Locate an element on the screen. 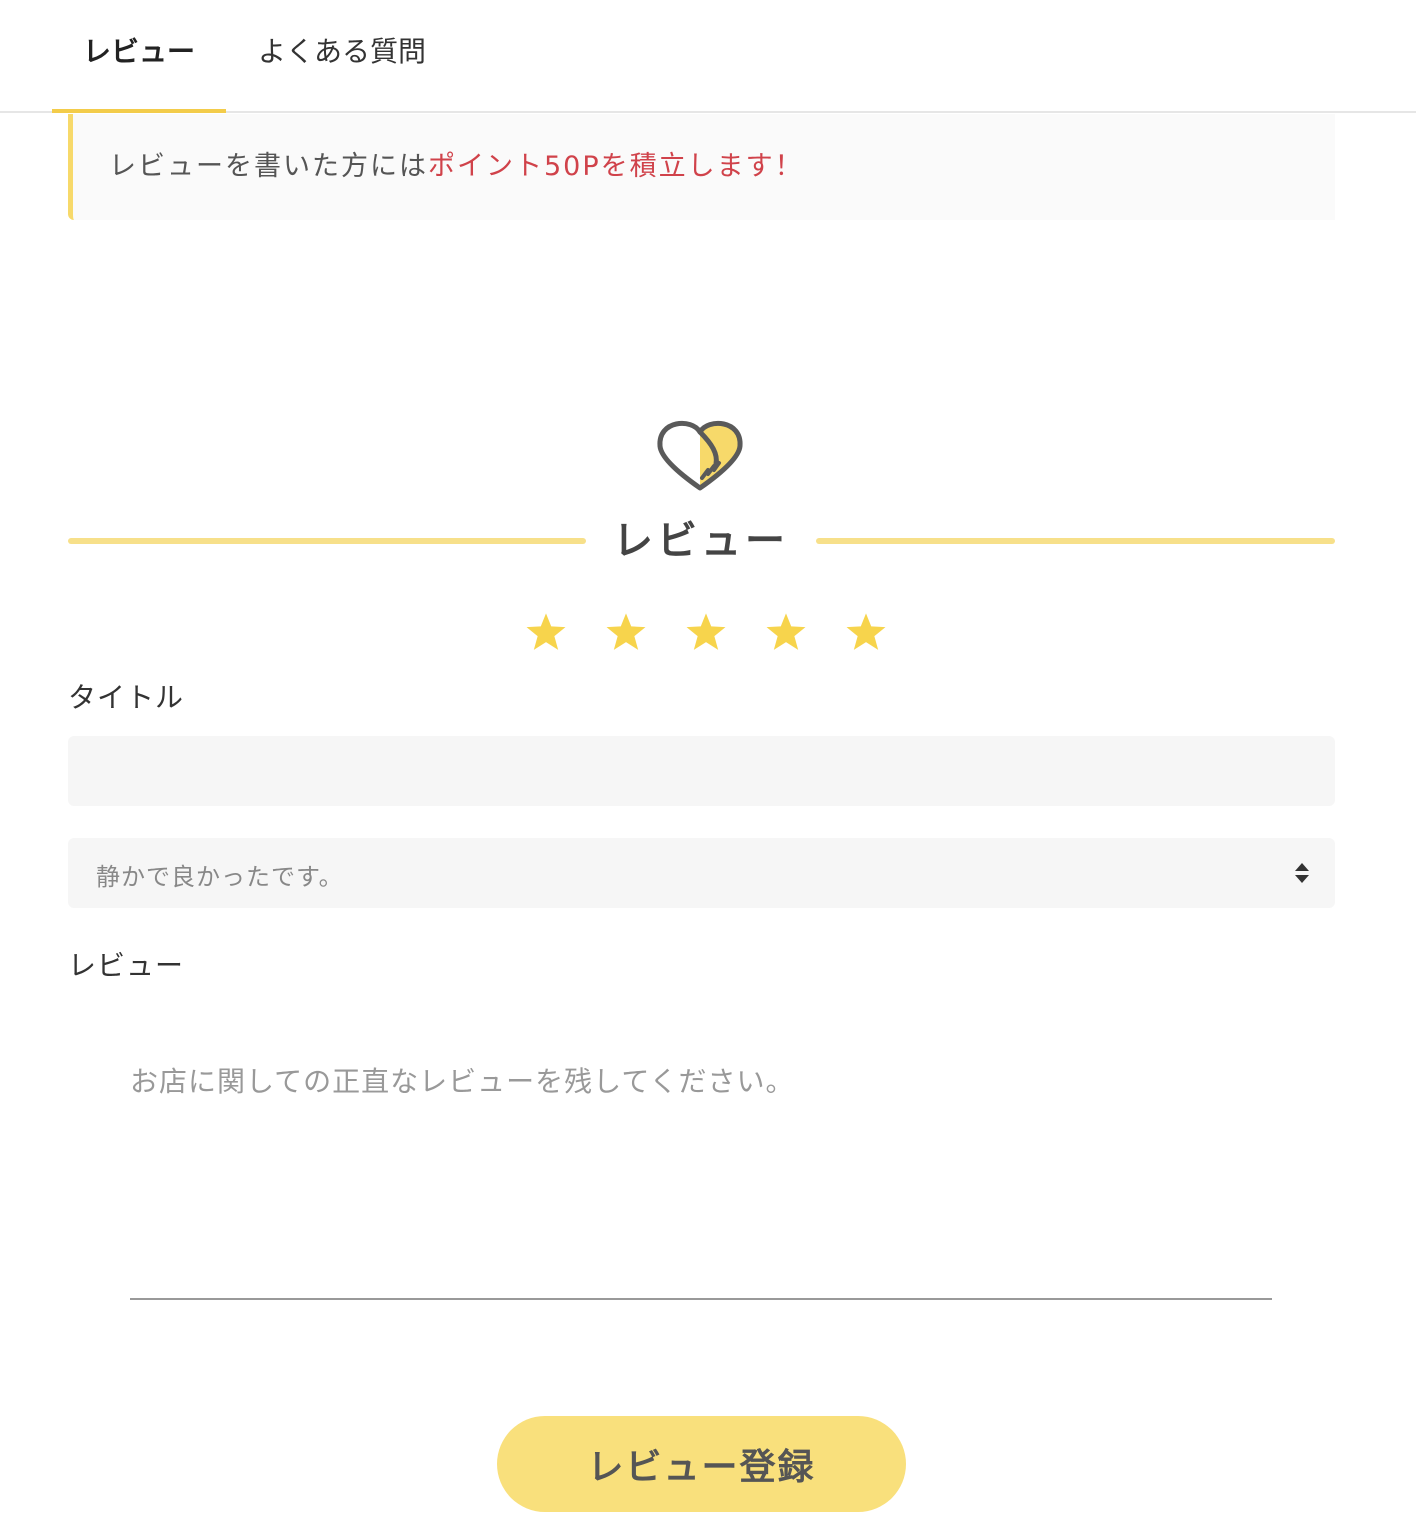 The width and height of the screenshot is (1416, 1532). points-notice-text: レビューを書いた方にはポイント50Pを積立します！ is located at coordinates (456, 163).